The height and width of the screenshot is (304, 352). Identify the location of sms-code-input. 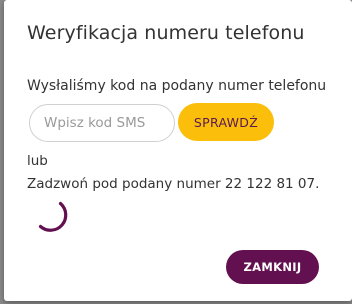
(102, 123).